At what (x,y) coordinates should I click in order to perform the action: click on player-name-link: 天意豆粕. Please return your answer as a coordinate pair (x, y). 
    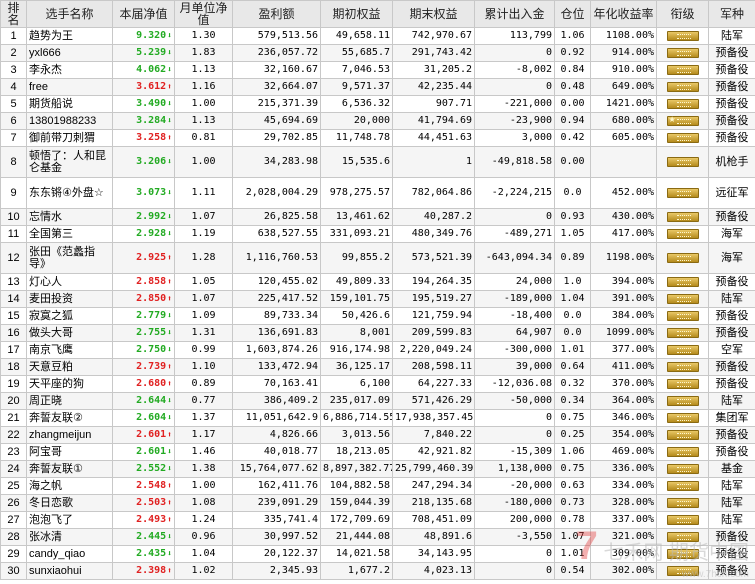
    Looking at the image, I should click on (69, 367).